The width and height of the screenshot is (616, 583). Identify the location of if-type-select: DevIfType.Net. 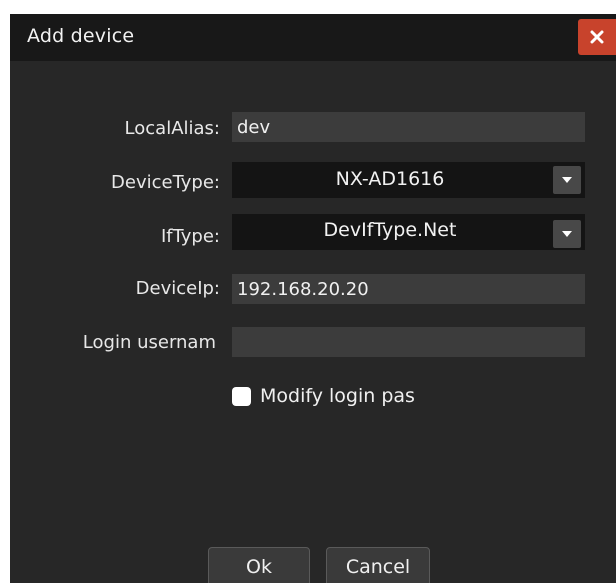
(408, 232).